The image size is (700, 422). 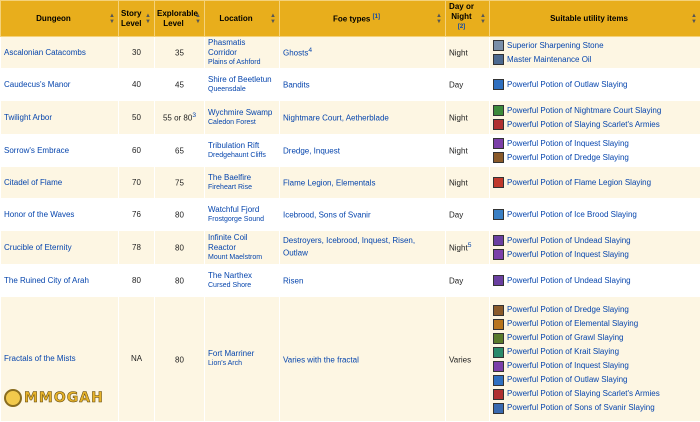 What do you see at coordinates (595, 324) in the screenshot?
I see `utility-item: Powerful Potion of Elemental Slaying` at bounding box center [595, 324].